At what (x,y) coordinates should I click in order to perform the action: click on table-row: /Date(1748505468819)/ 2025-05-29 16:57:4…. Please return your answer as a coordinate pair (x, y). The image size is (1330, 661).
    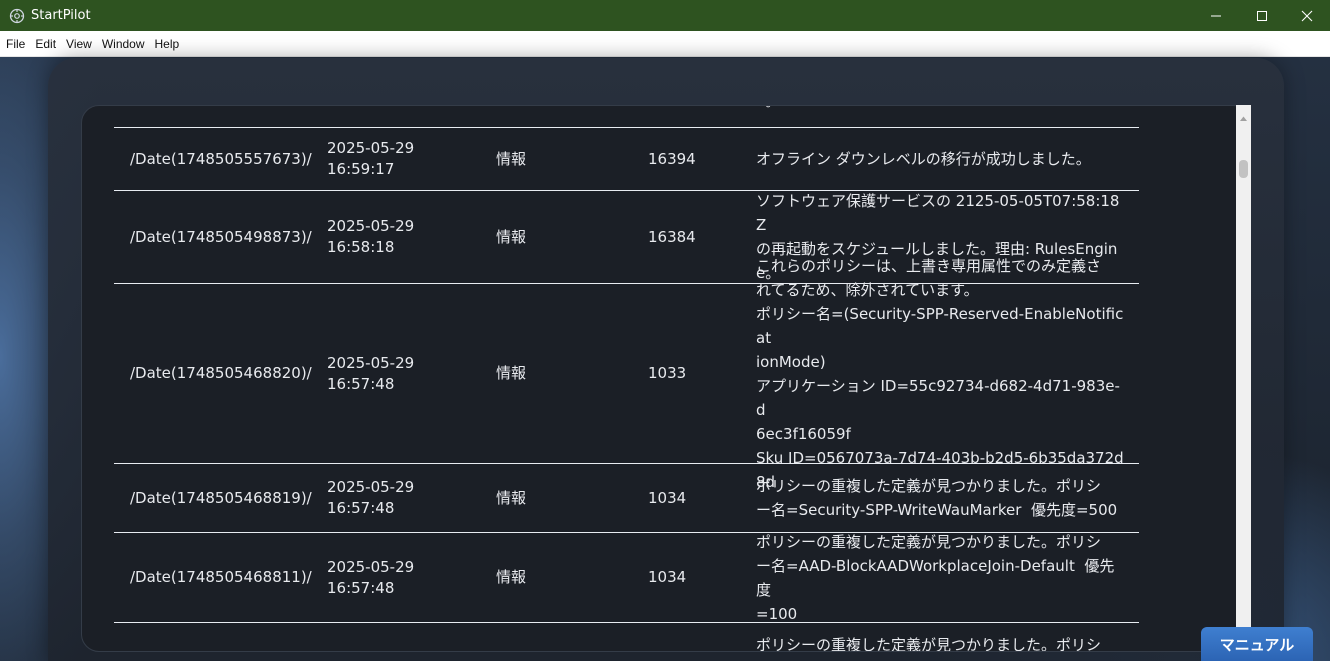
    Looking at the image, I should click on (626, 498).